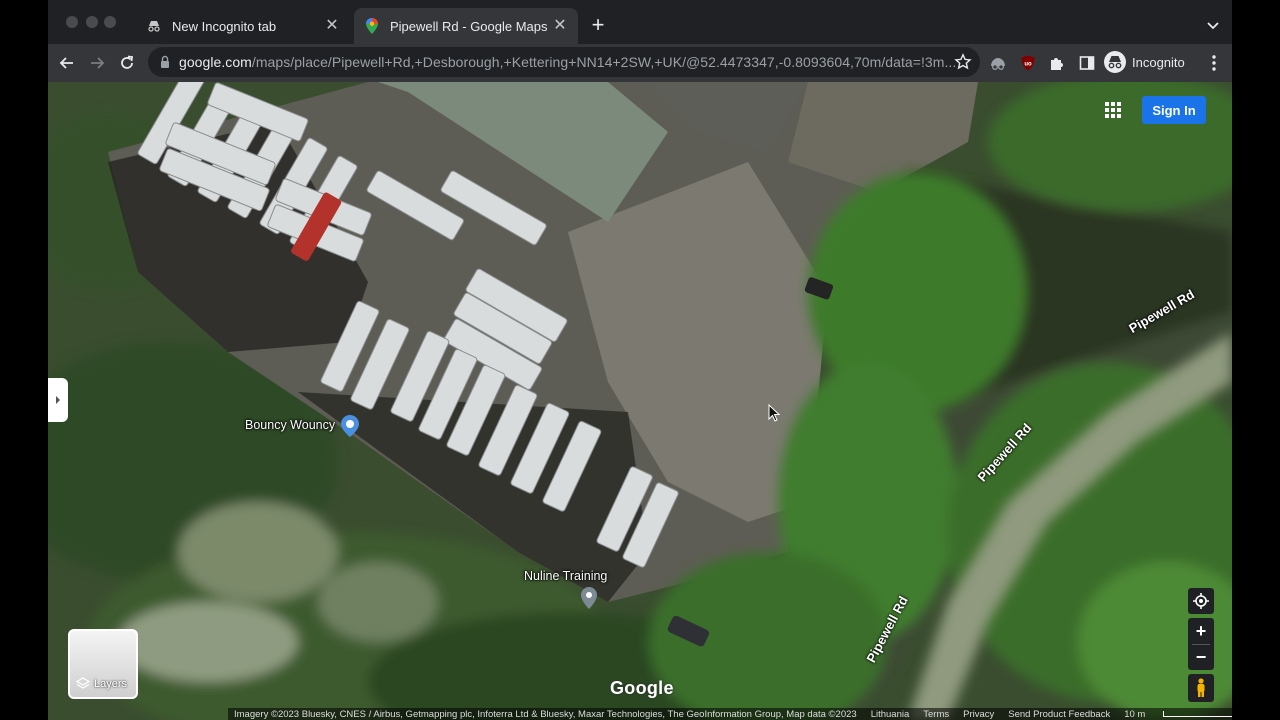  I want to click on more-menu-icon, so click(1214, 63).